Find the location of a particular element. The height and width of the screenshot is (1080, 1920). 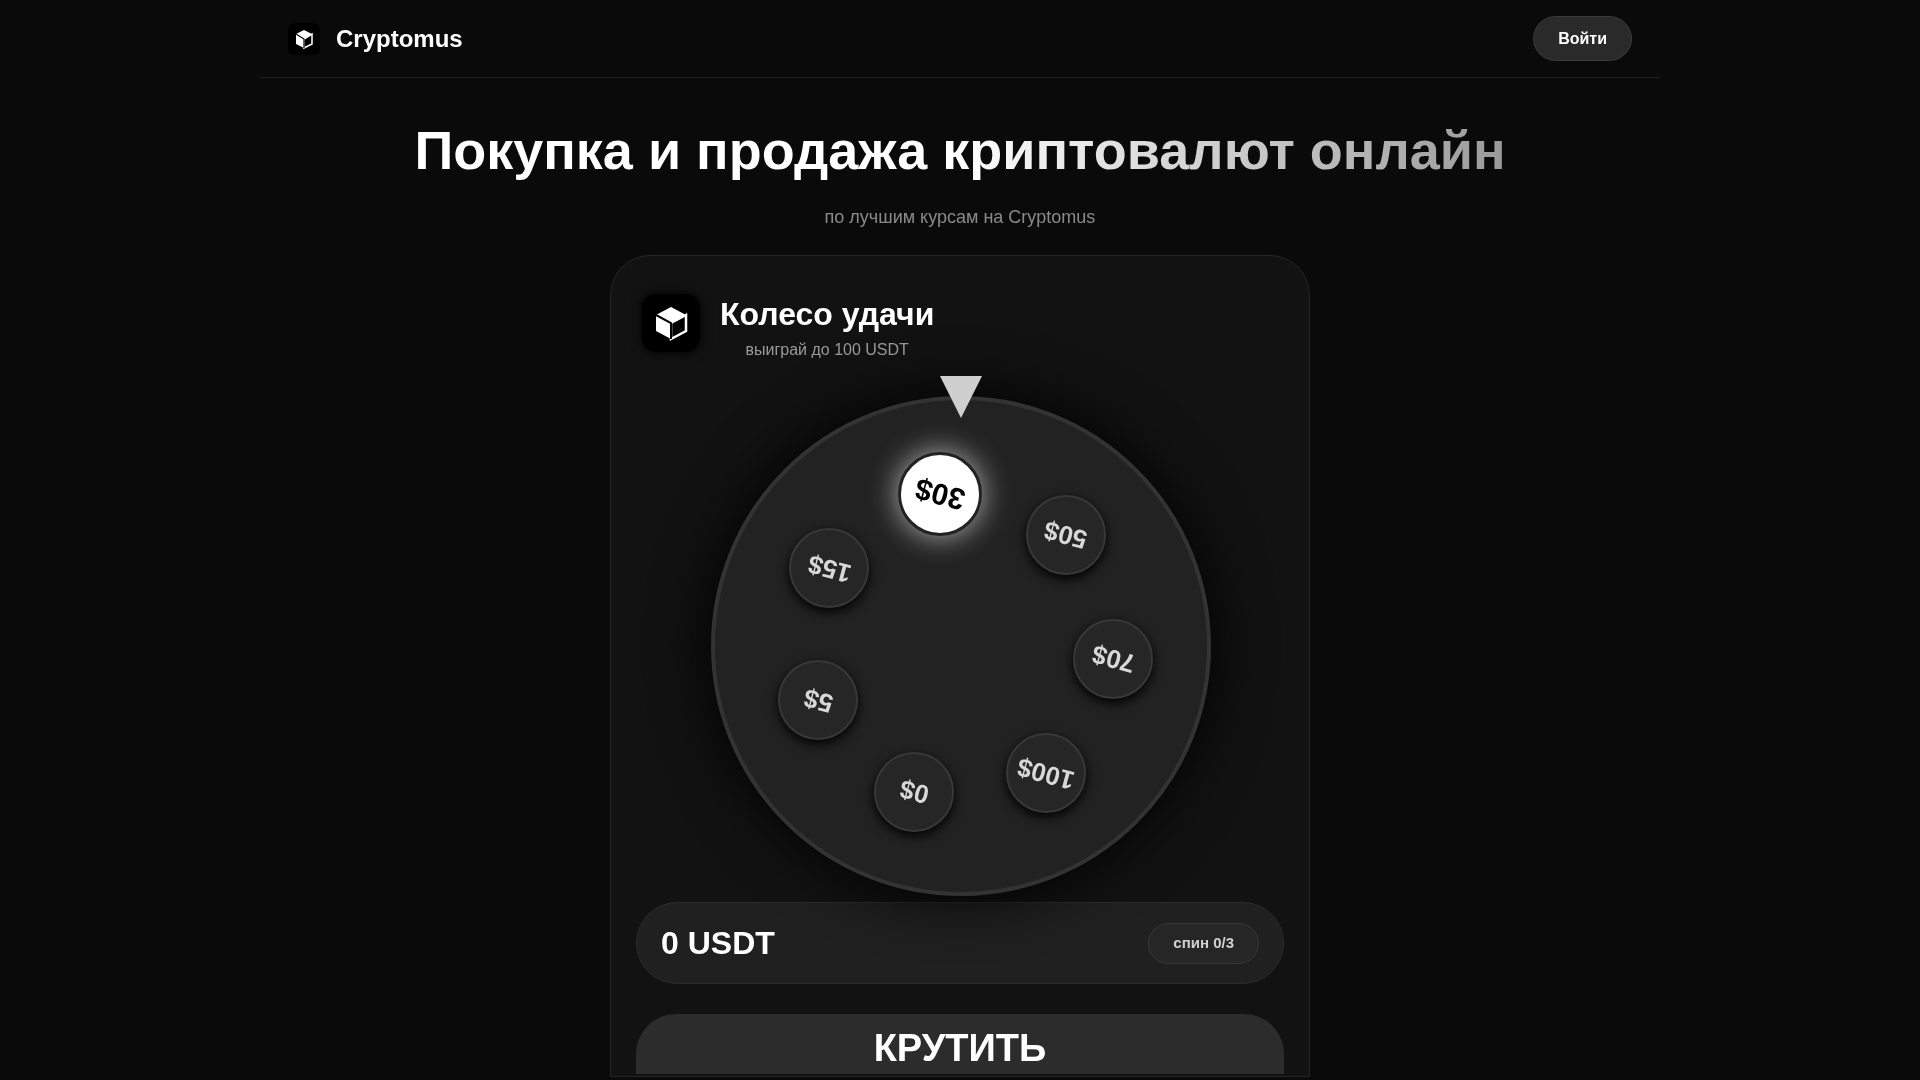

login-button: Войти is located at coordinates (1582, 38).